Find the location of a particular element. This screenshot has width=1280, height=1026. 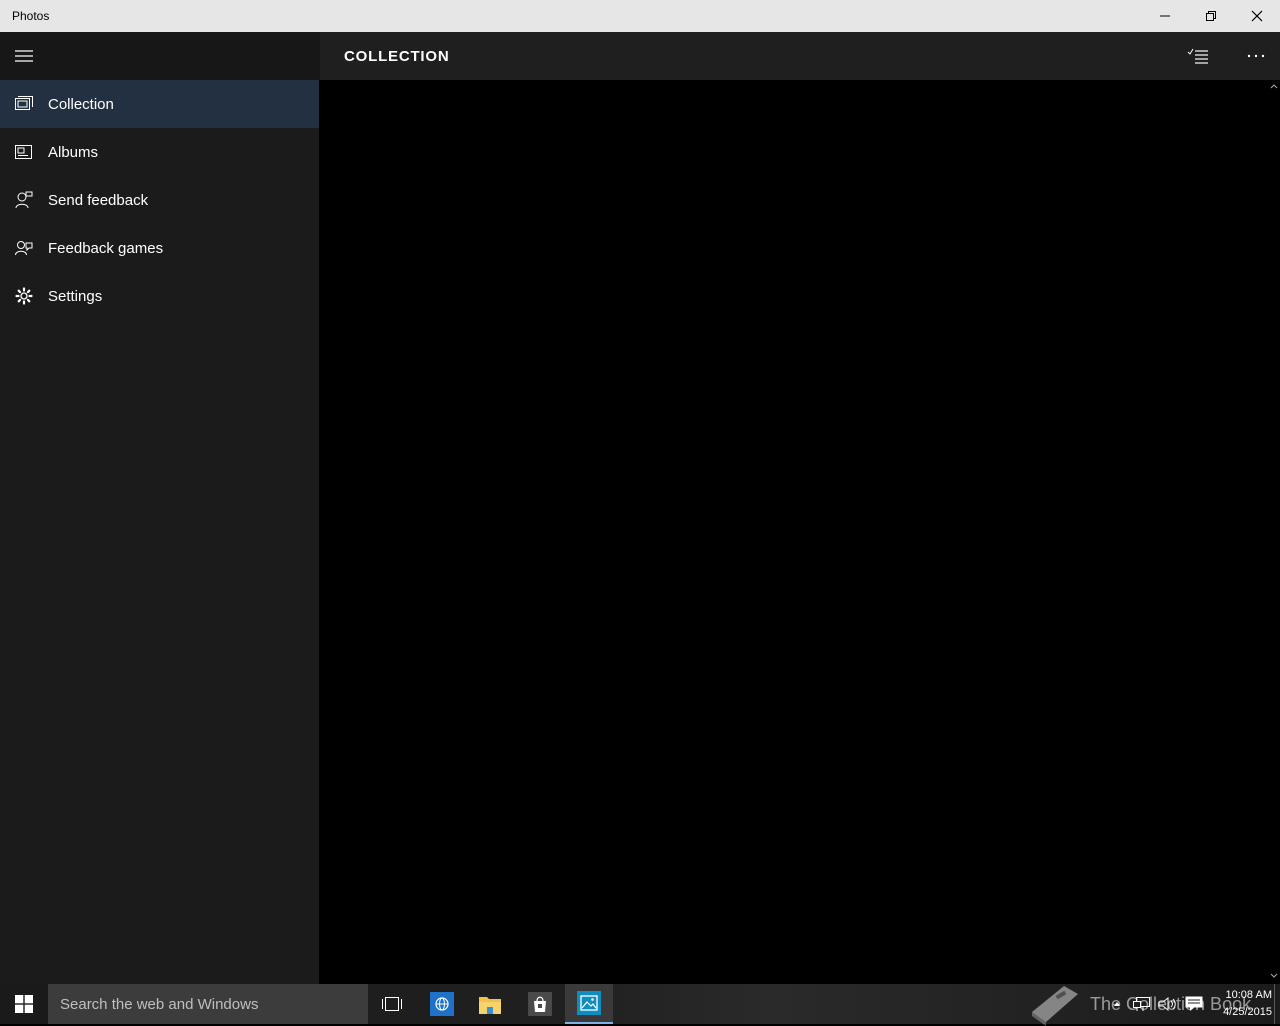

close-button is located at coordinates (1257, 16).